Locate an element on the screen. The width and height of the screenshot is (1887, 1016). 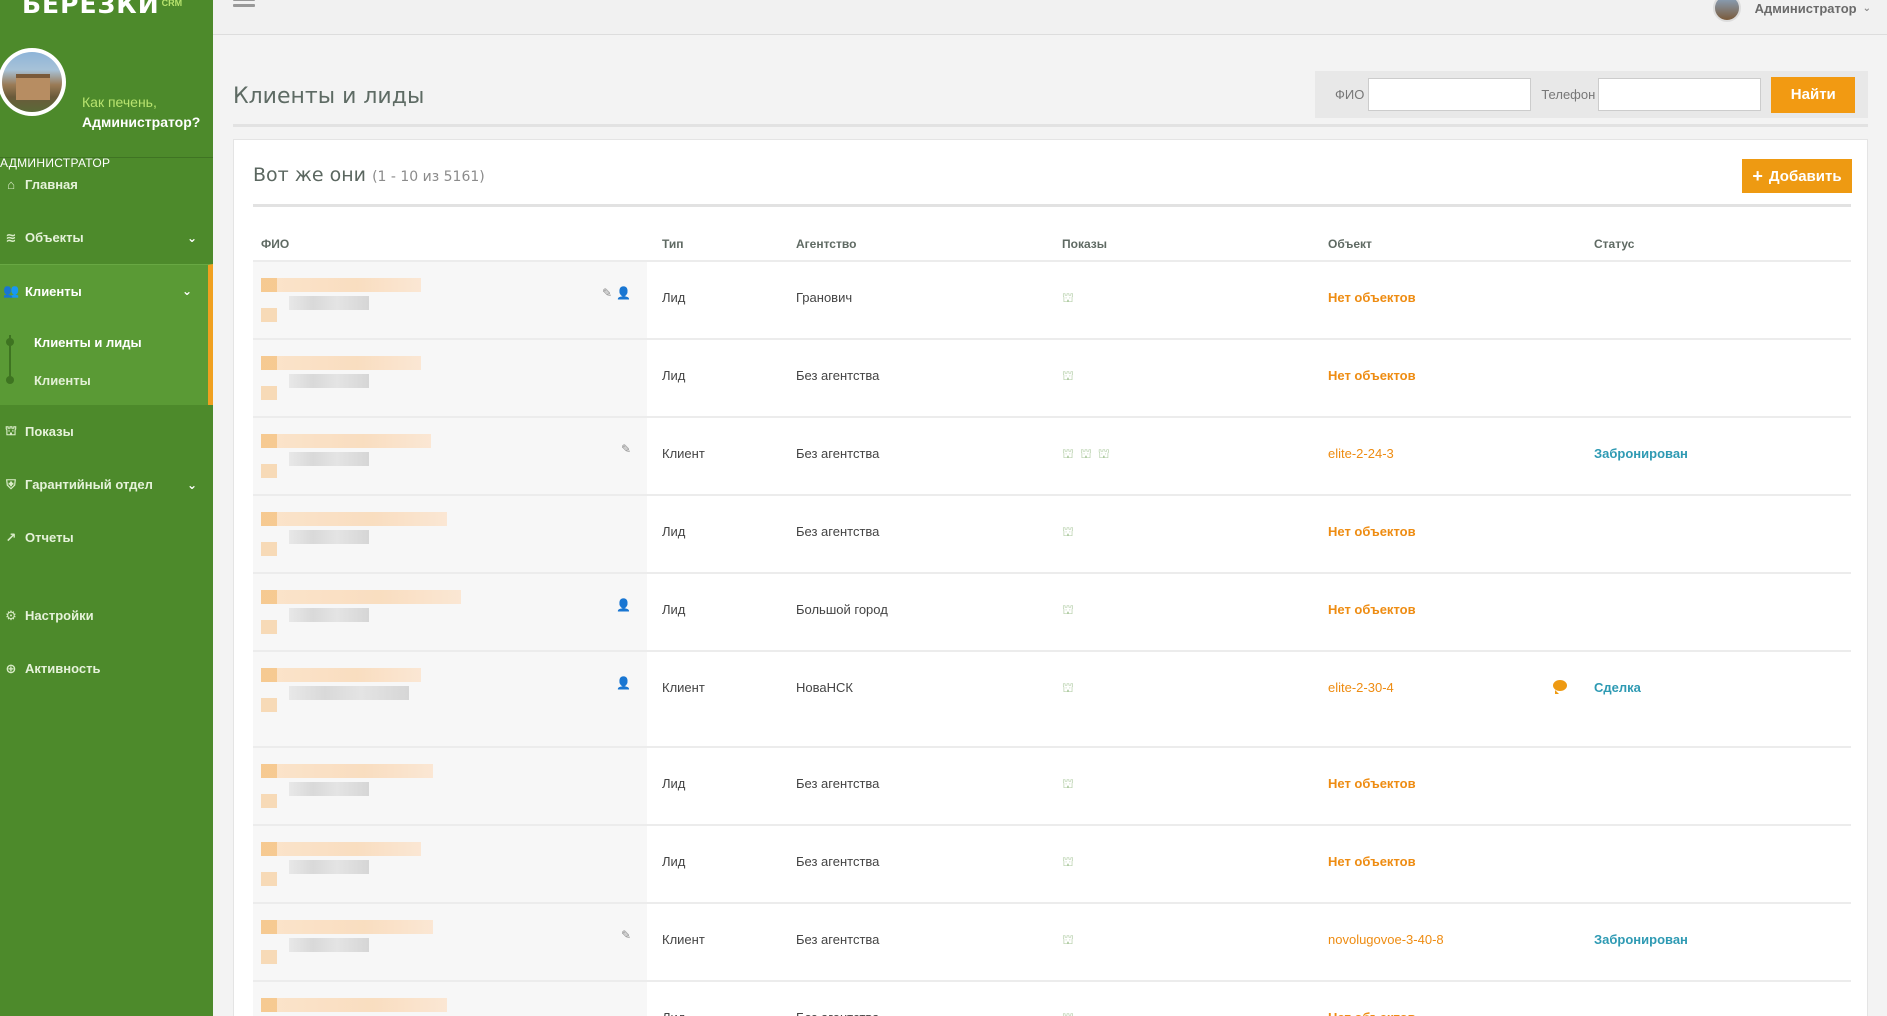
sidebar-subitem-clients: Клиенты is located at coordinates (104, 380).